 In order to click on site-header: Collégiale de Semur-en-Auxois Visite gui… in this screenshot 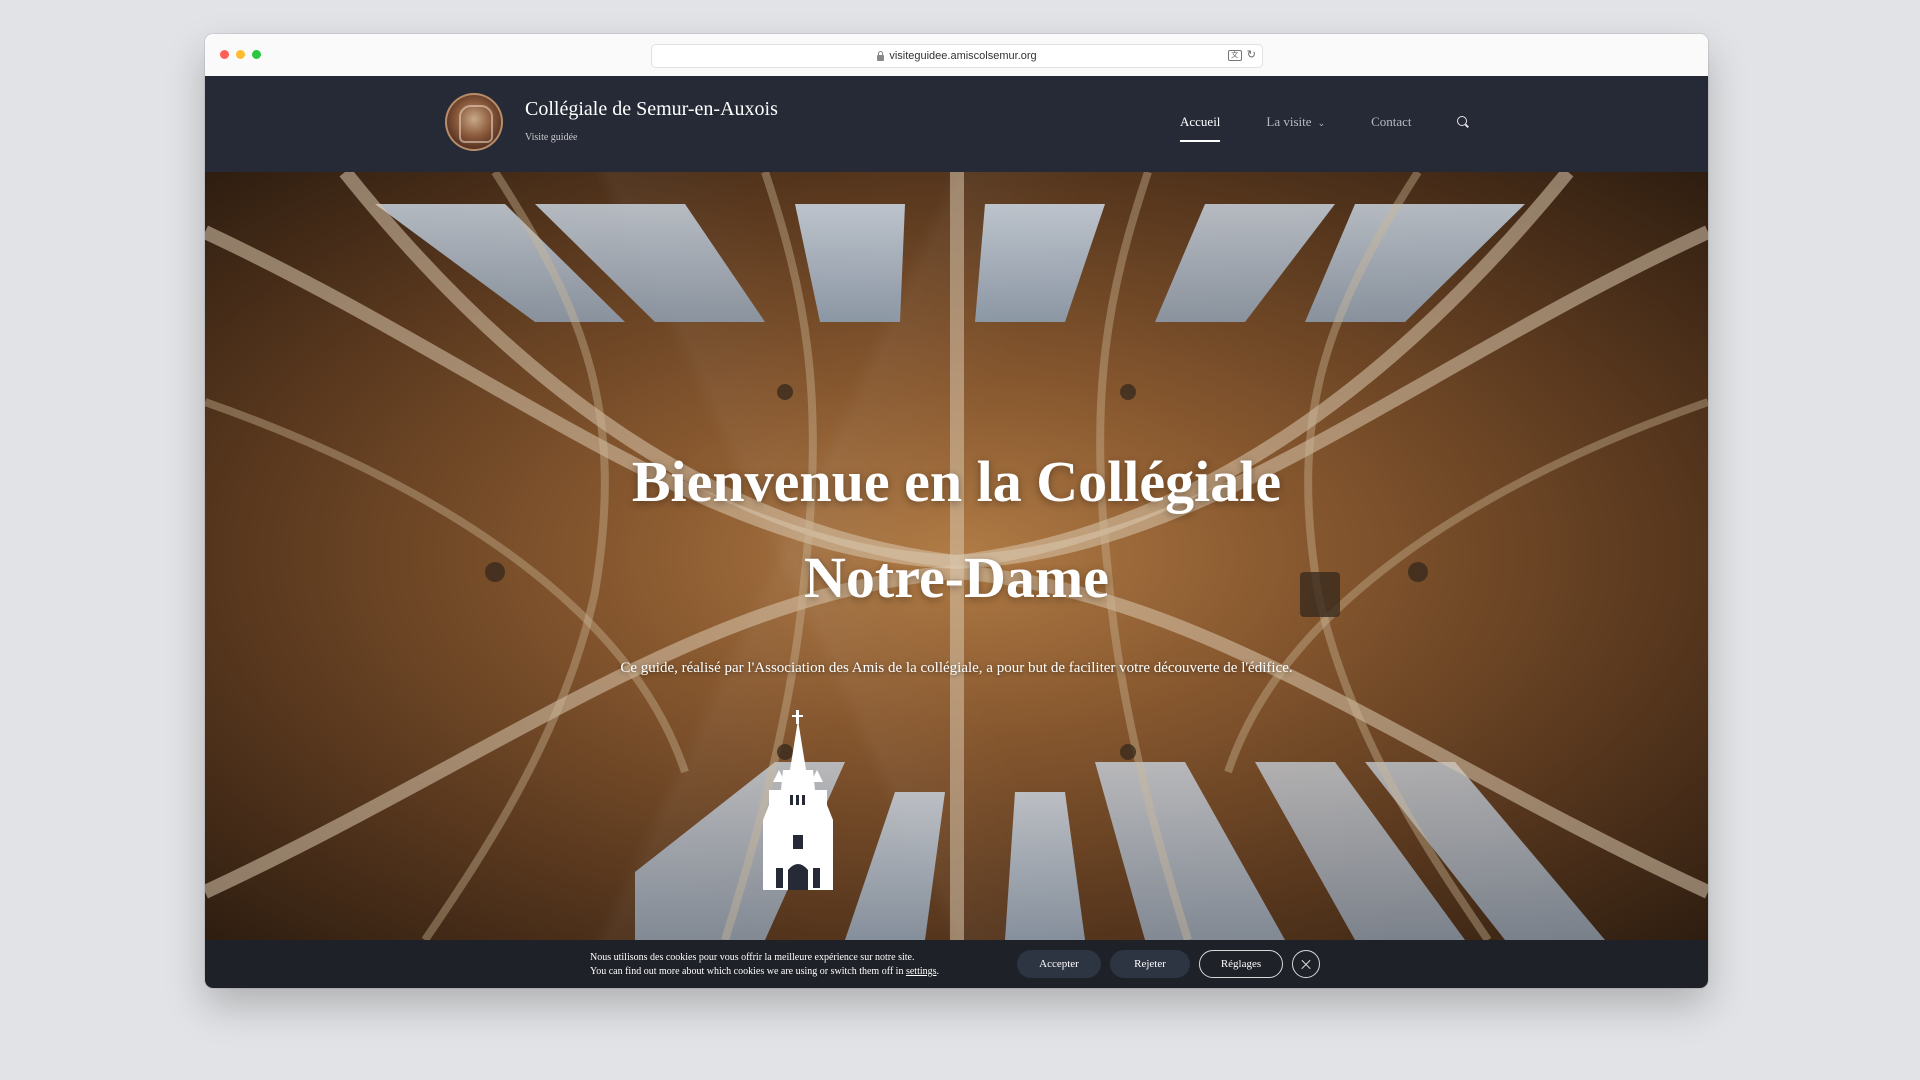, I will do `click(956, 124)`.